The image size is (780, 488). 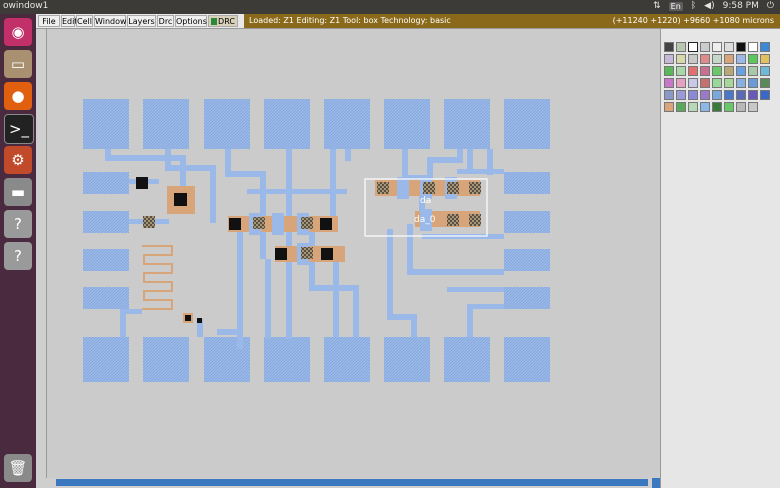 I want to click on files-icon: ▭, so click(x=18, y=64).